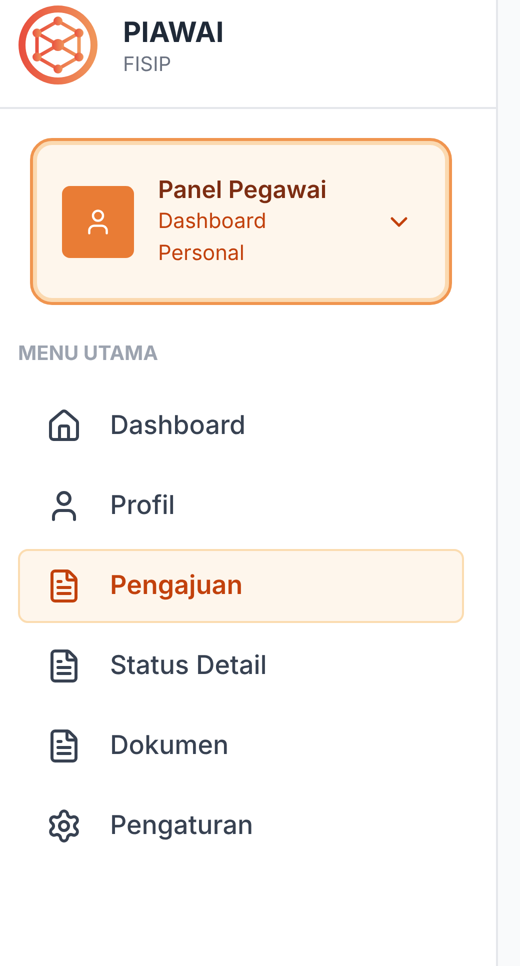 This screenshot has width=520, height=966. What do you see at coordinates (241, 586) in the screenshot?
I see `menu-item: Pengajuan` at bounding box center [241, 586].